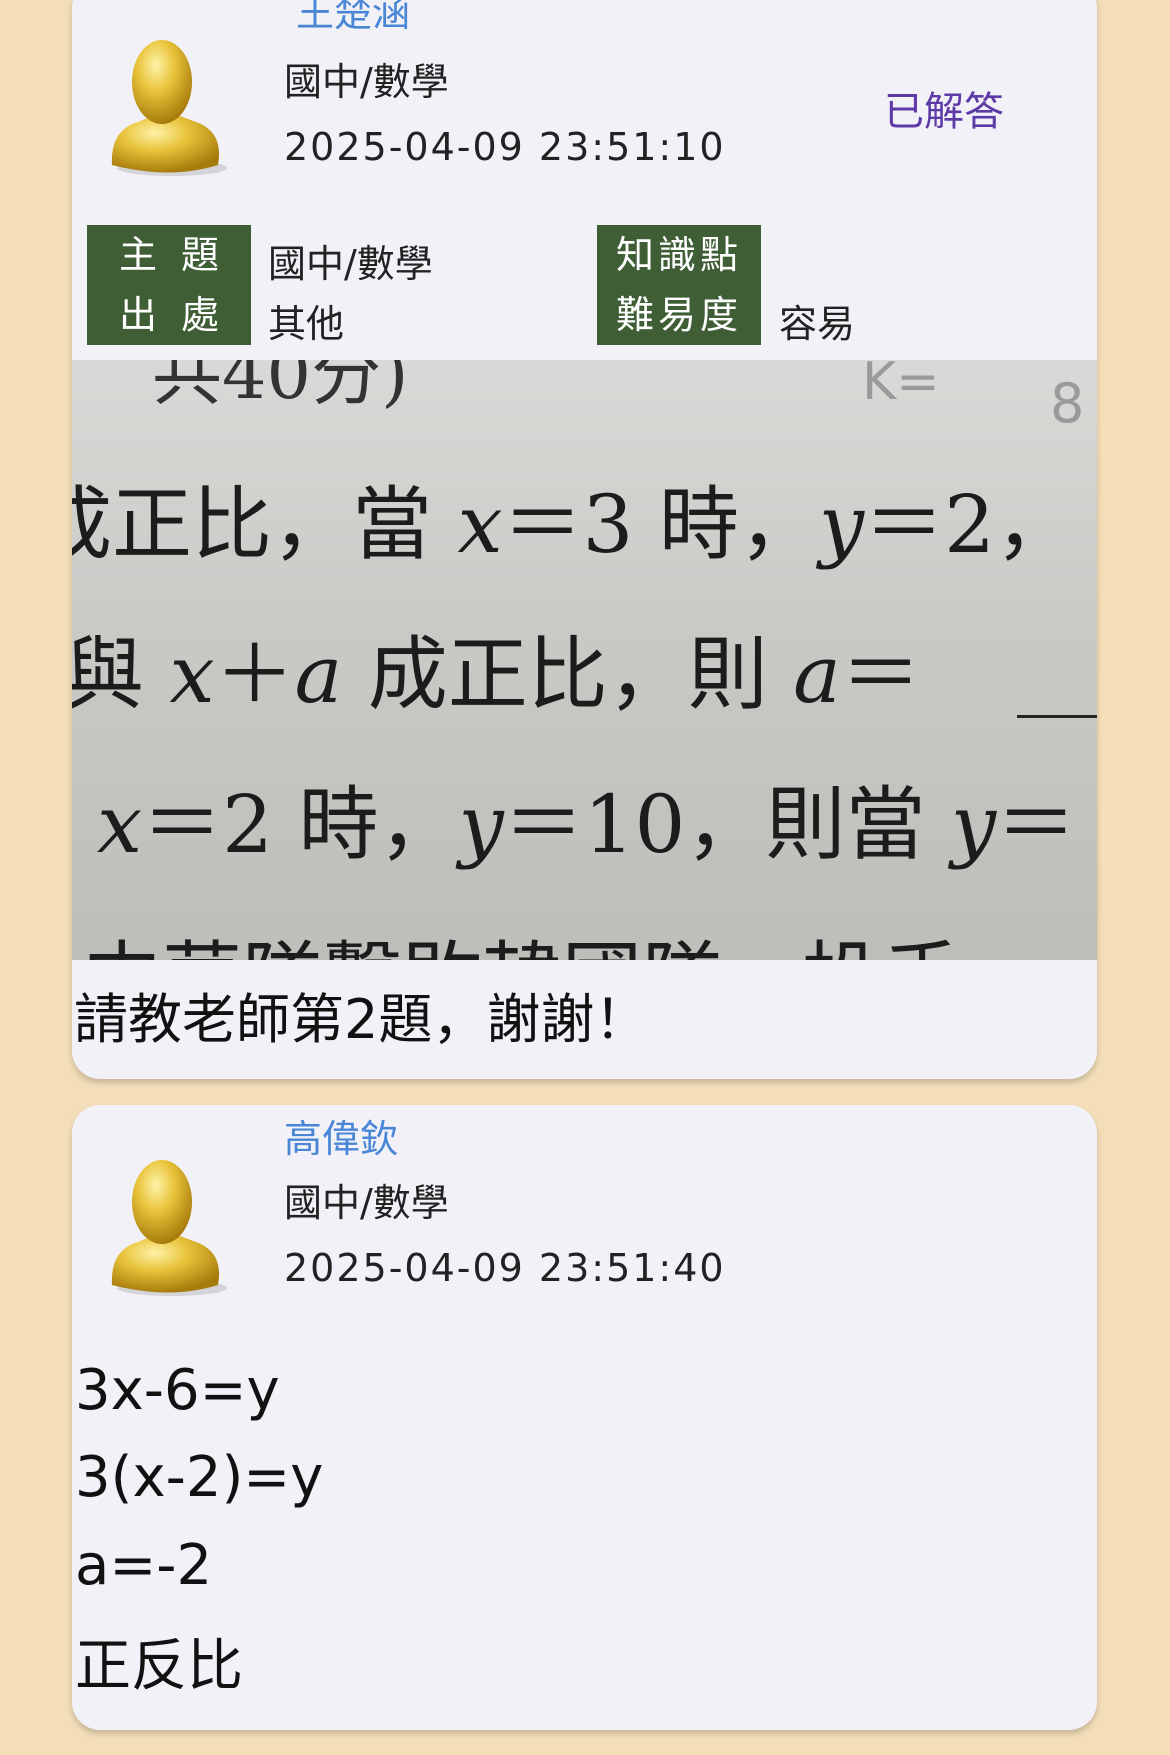  Describe the element at coordinates (177, 1390) in the screenshot. I see `answer-line: 3x-6=y` at that location.